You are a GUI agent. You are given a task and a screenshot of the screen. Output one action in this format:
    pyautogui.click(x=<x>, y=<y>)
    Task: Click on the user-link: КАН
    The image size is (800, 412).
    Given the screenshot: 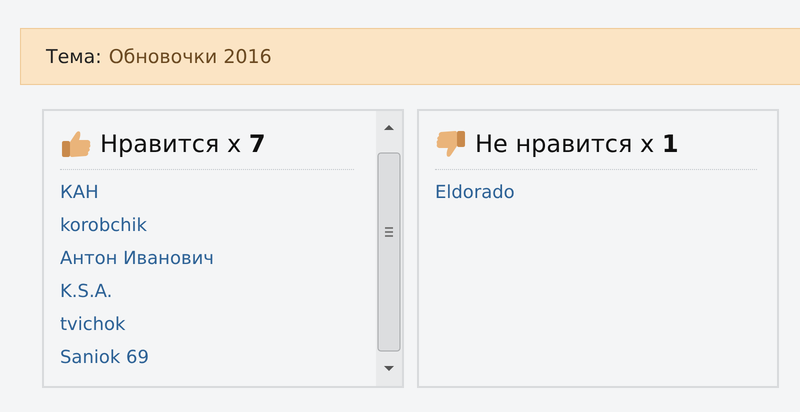 What is the action you would take?
    pyautogui.click(x=208, y=192)
    